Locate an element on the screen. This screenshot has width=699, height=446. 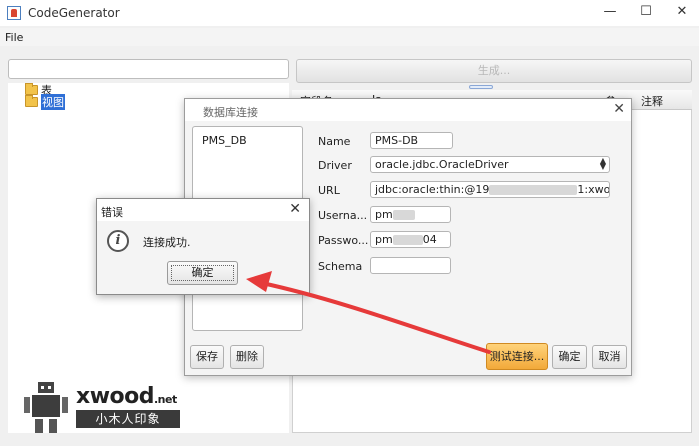
column-header: 注释 is located at coordinates (652, 101).